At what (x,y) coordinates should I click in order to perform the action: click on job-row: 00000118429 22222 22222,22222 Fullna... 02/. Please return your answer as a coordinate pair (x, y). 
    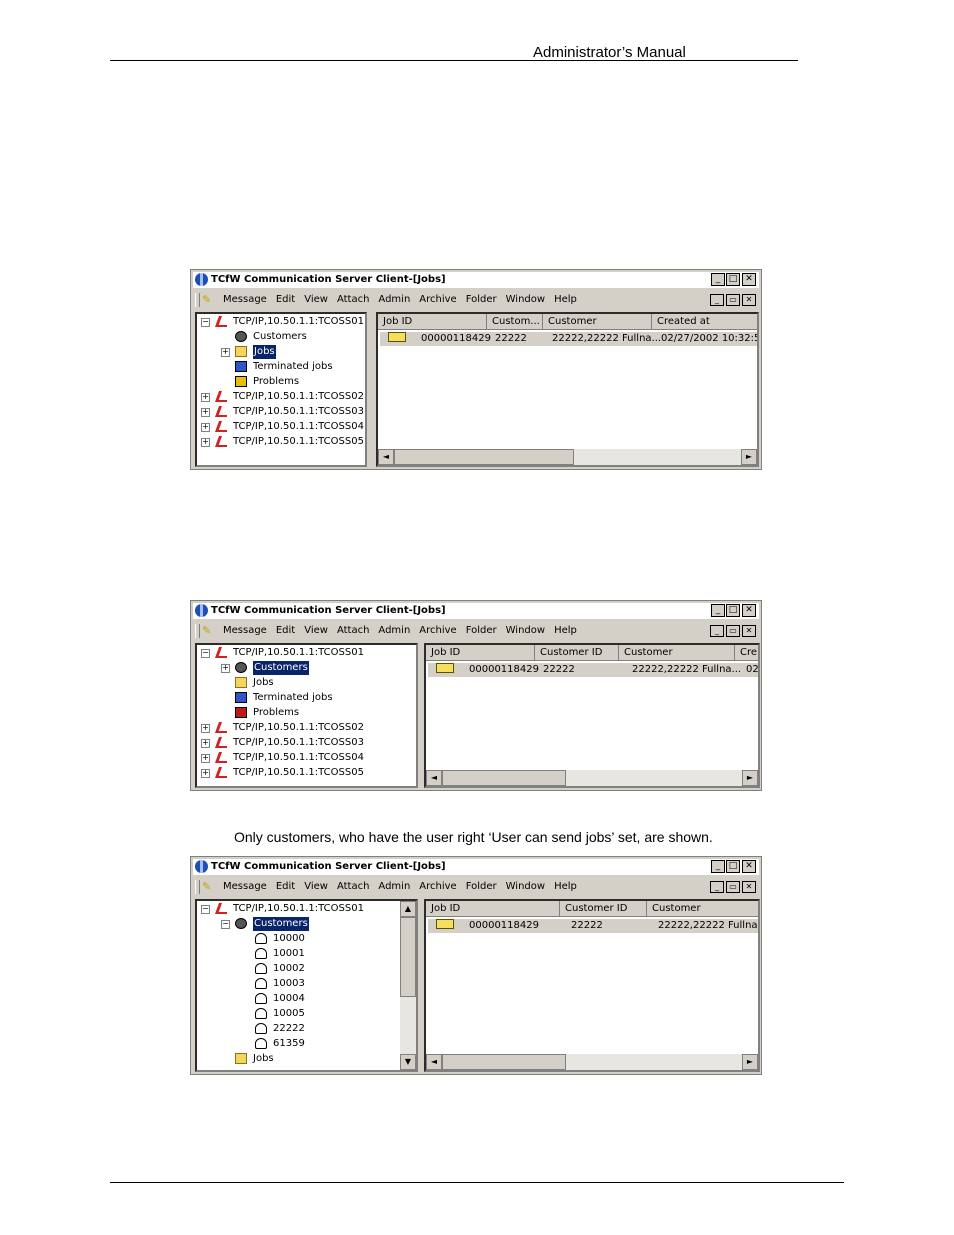
    Looking at the image, I should click on (593, 670).